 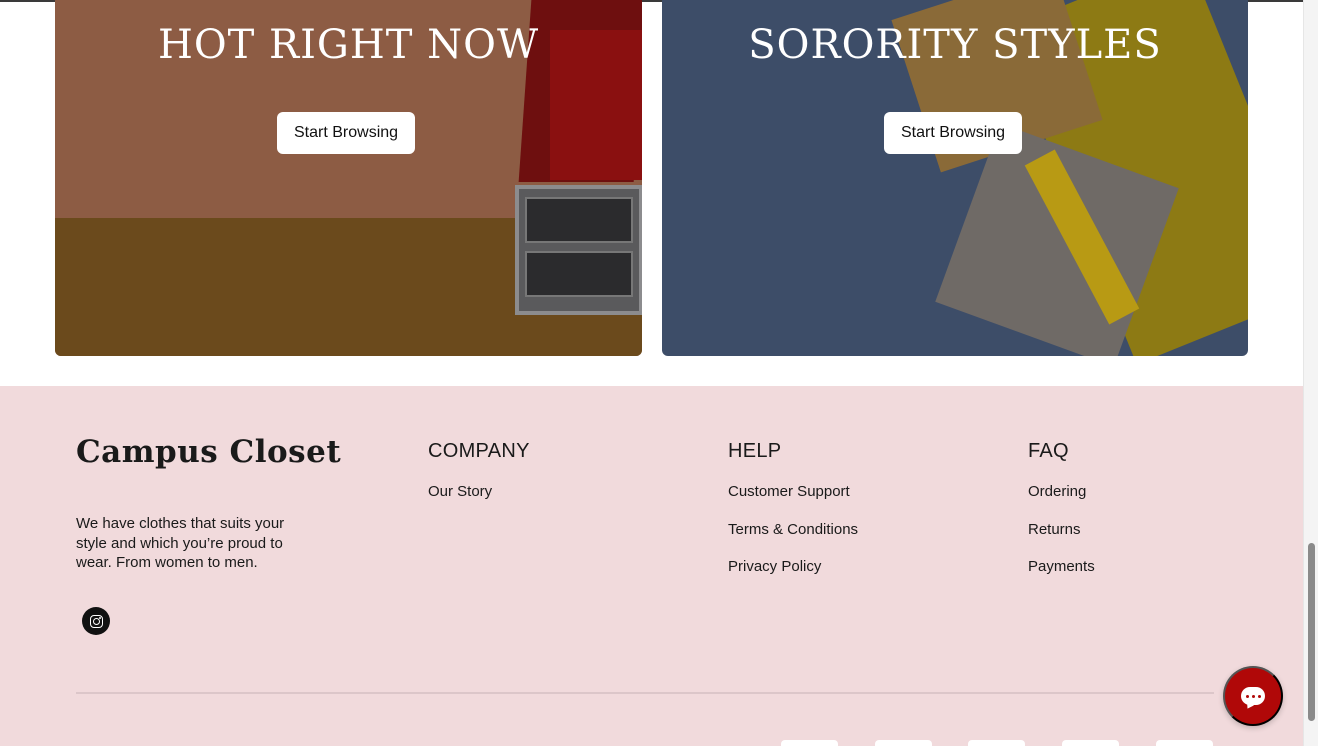 What do you see at coordinates (793, 502) in the screenshot?
I see `footer-link-customer-support: Customer Support` at bounding box center [793, 502].